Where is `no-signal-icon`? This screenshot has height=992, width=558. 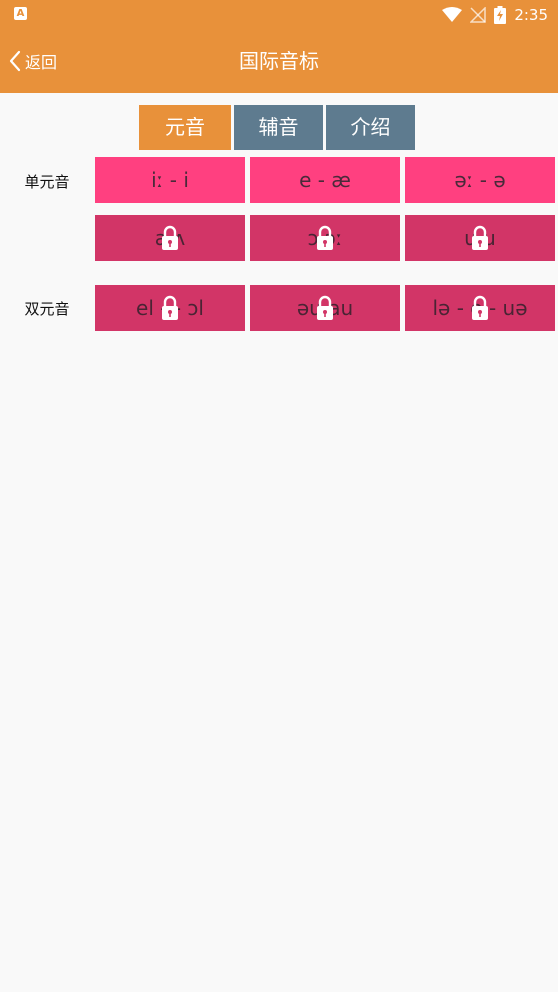
no-signal-icon is located at coordinates (478, 15).